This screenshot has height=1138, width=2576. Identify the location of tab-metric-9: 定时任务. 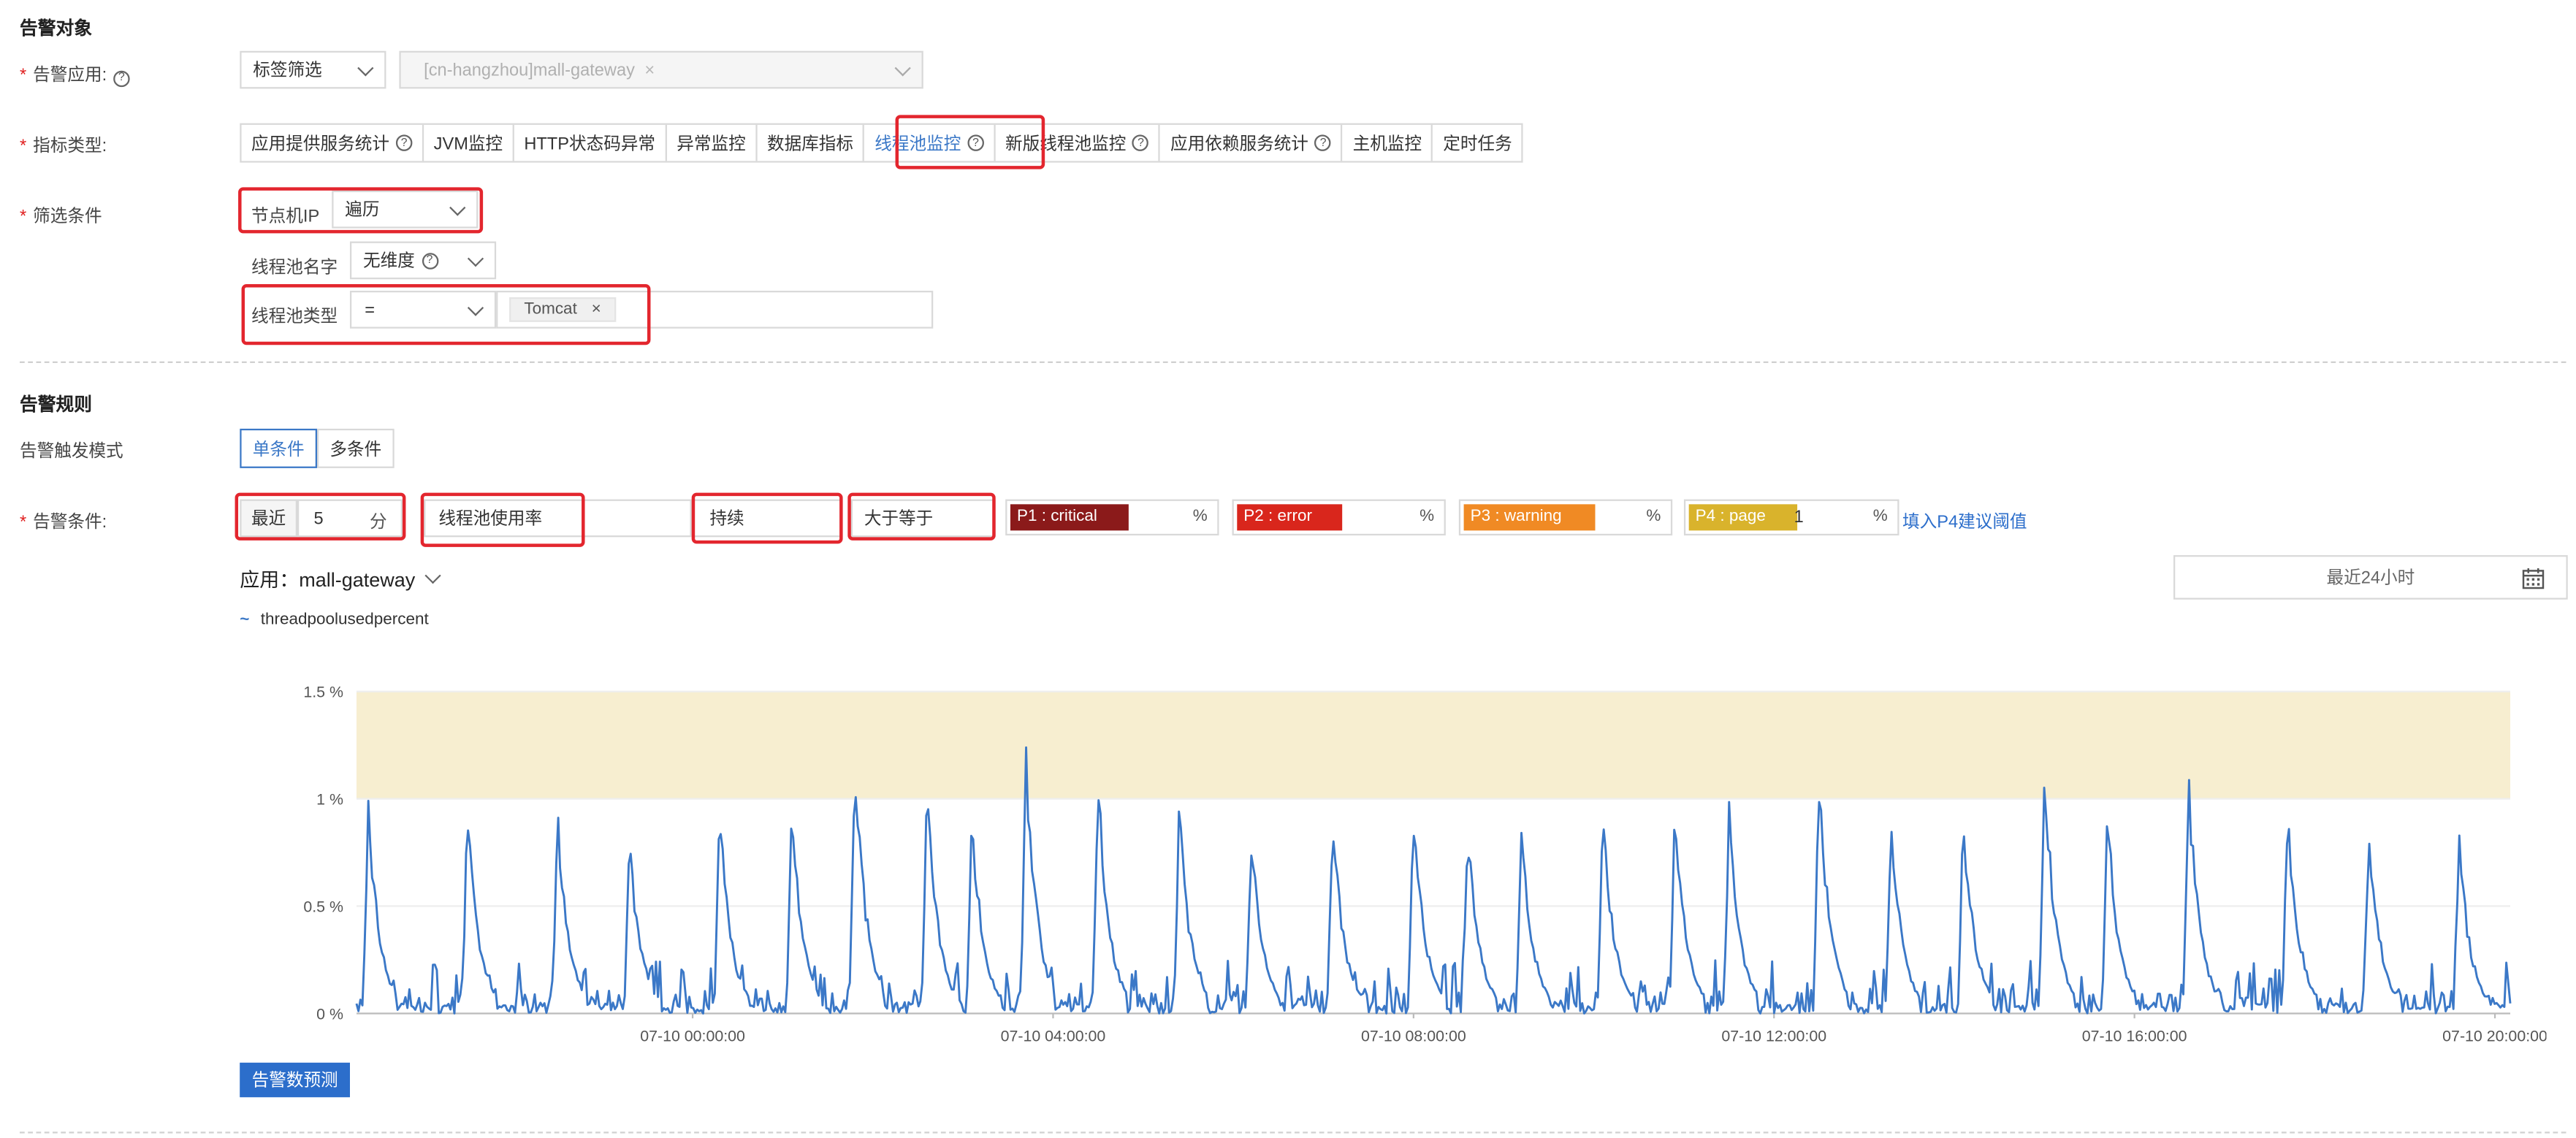
(1477, 143).